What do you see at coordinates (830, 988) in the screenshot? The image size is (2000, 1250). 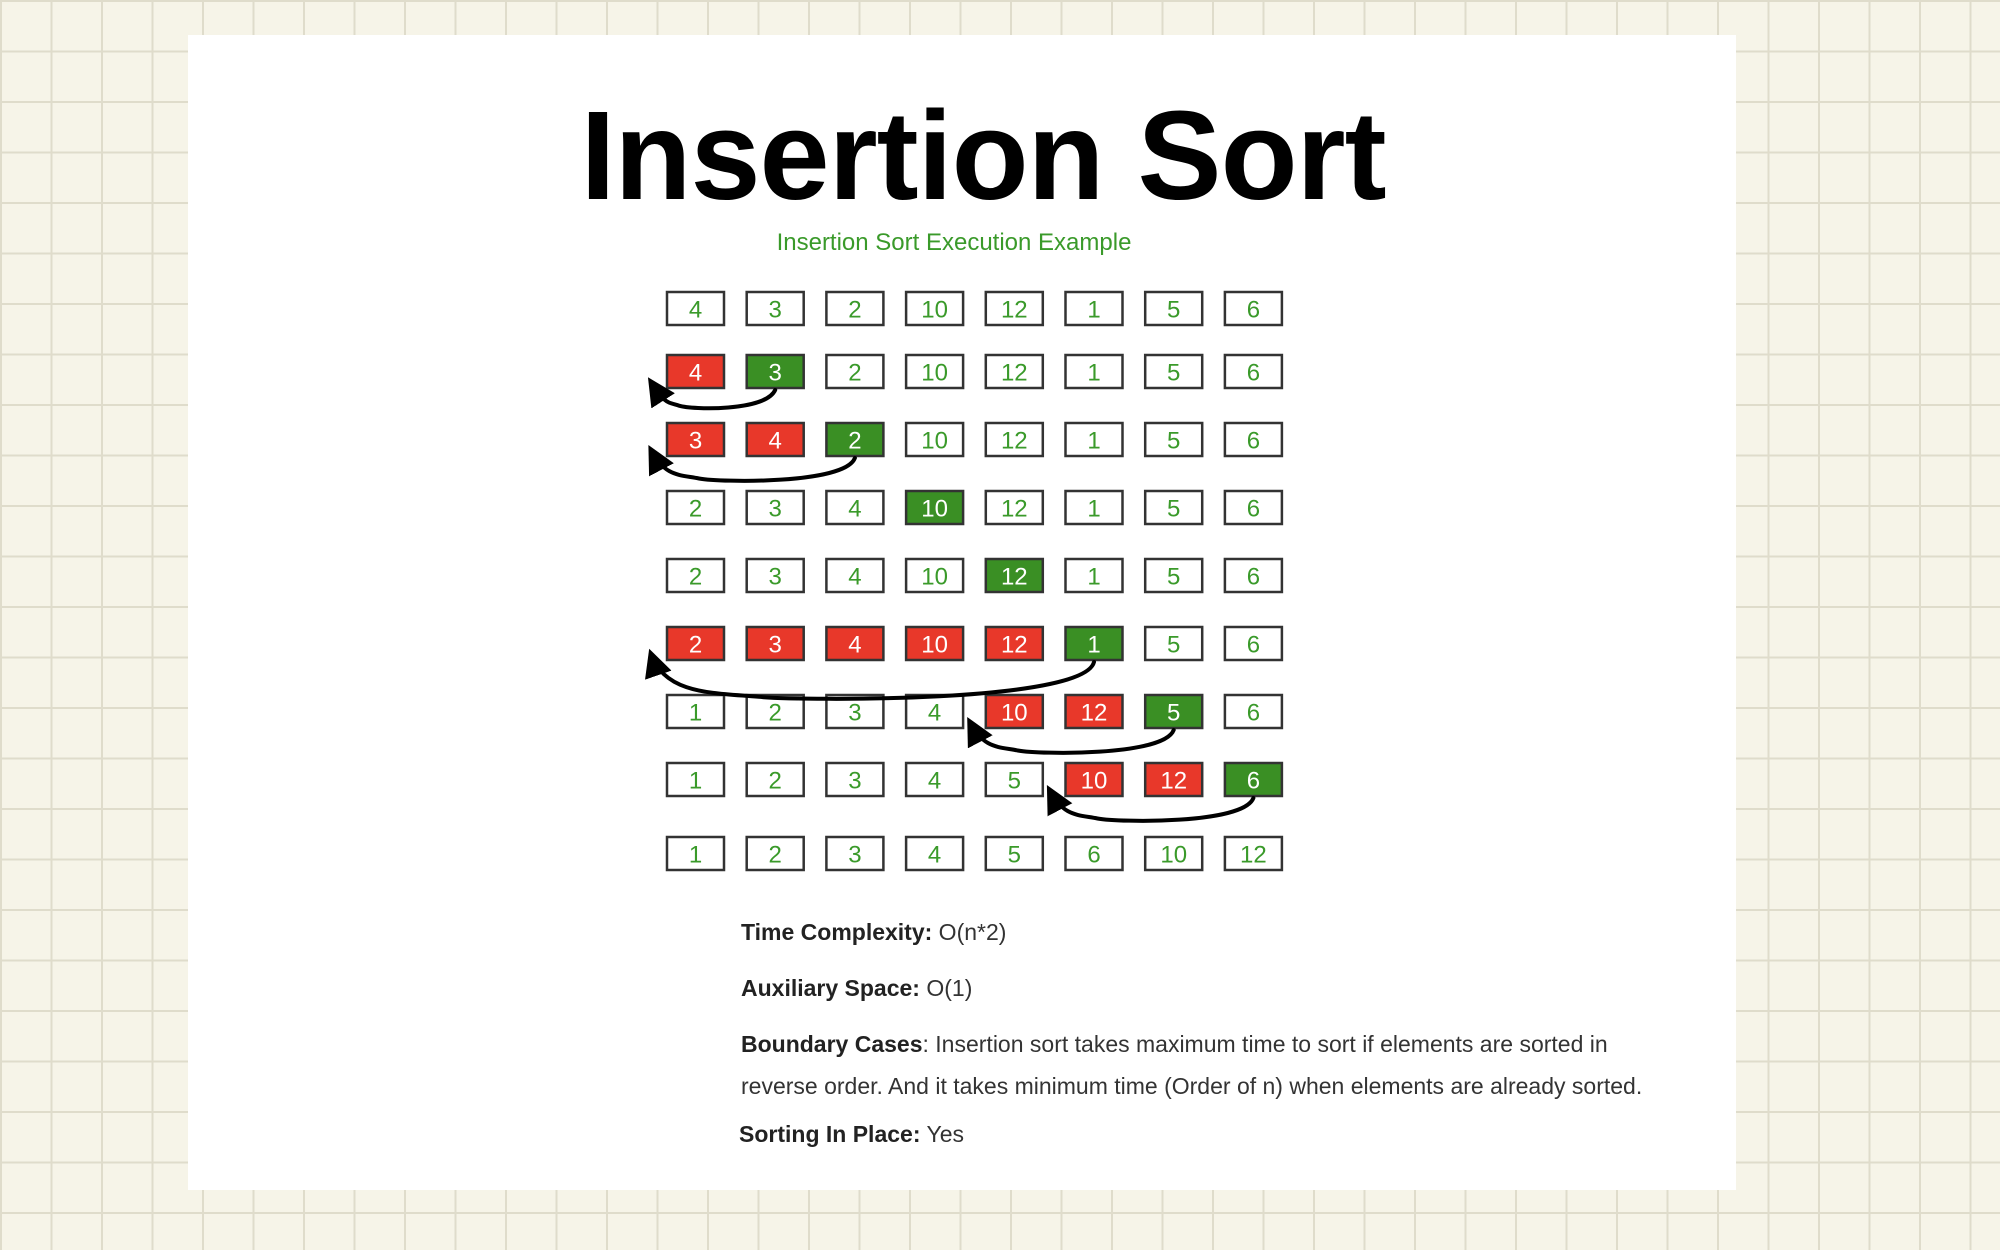 I see `auxiliary-space-label: Auxiliary Space:` at bounding box center [830, 988].